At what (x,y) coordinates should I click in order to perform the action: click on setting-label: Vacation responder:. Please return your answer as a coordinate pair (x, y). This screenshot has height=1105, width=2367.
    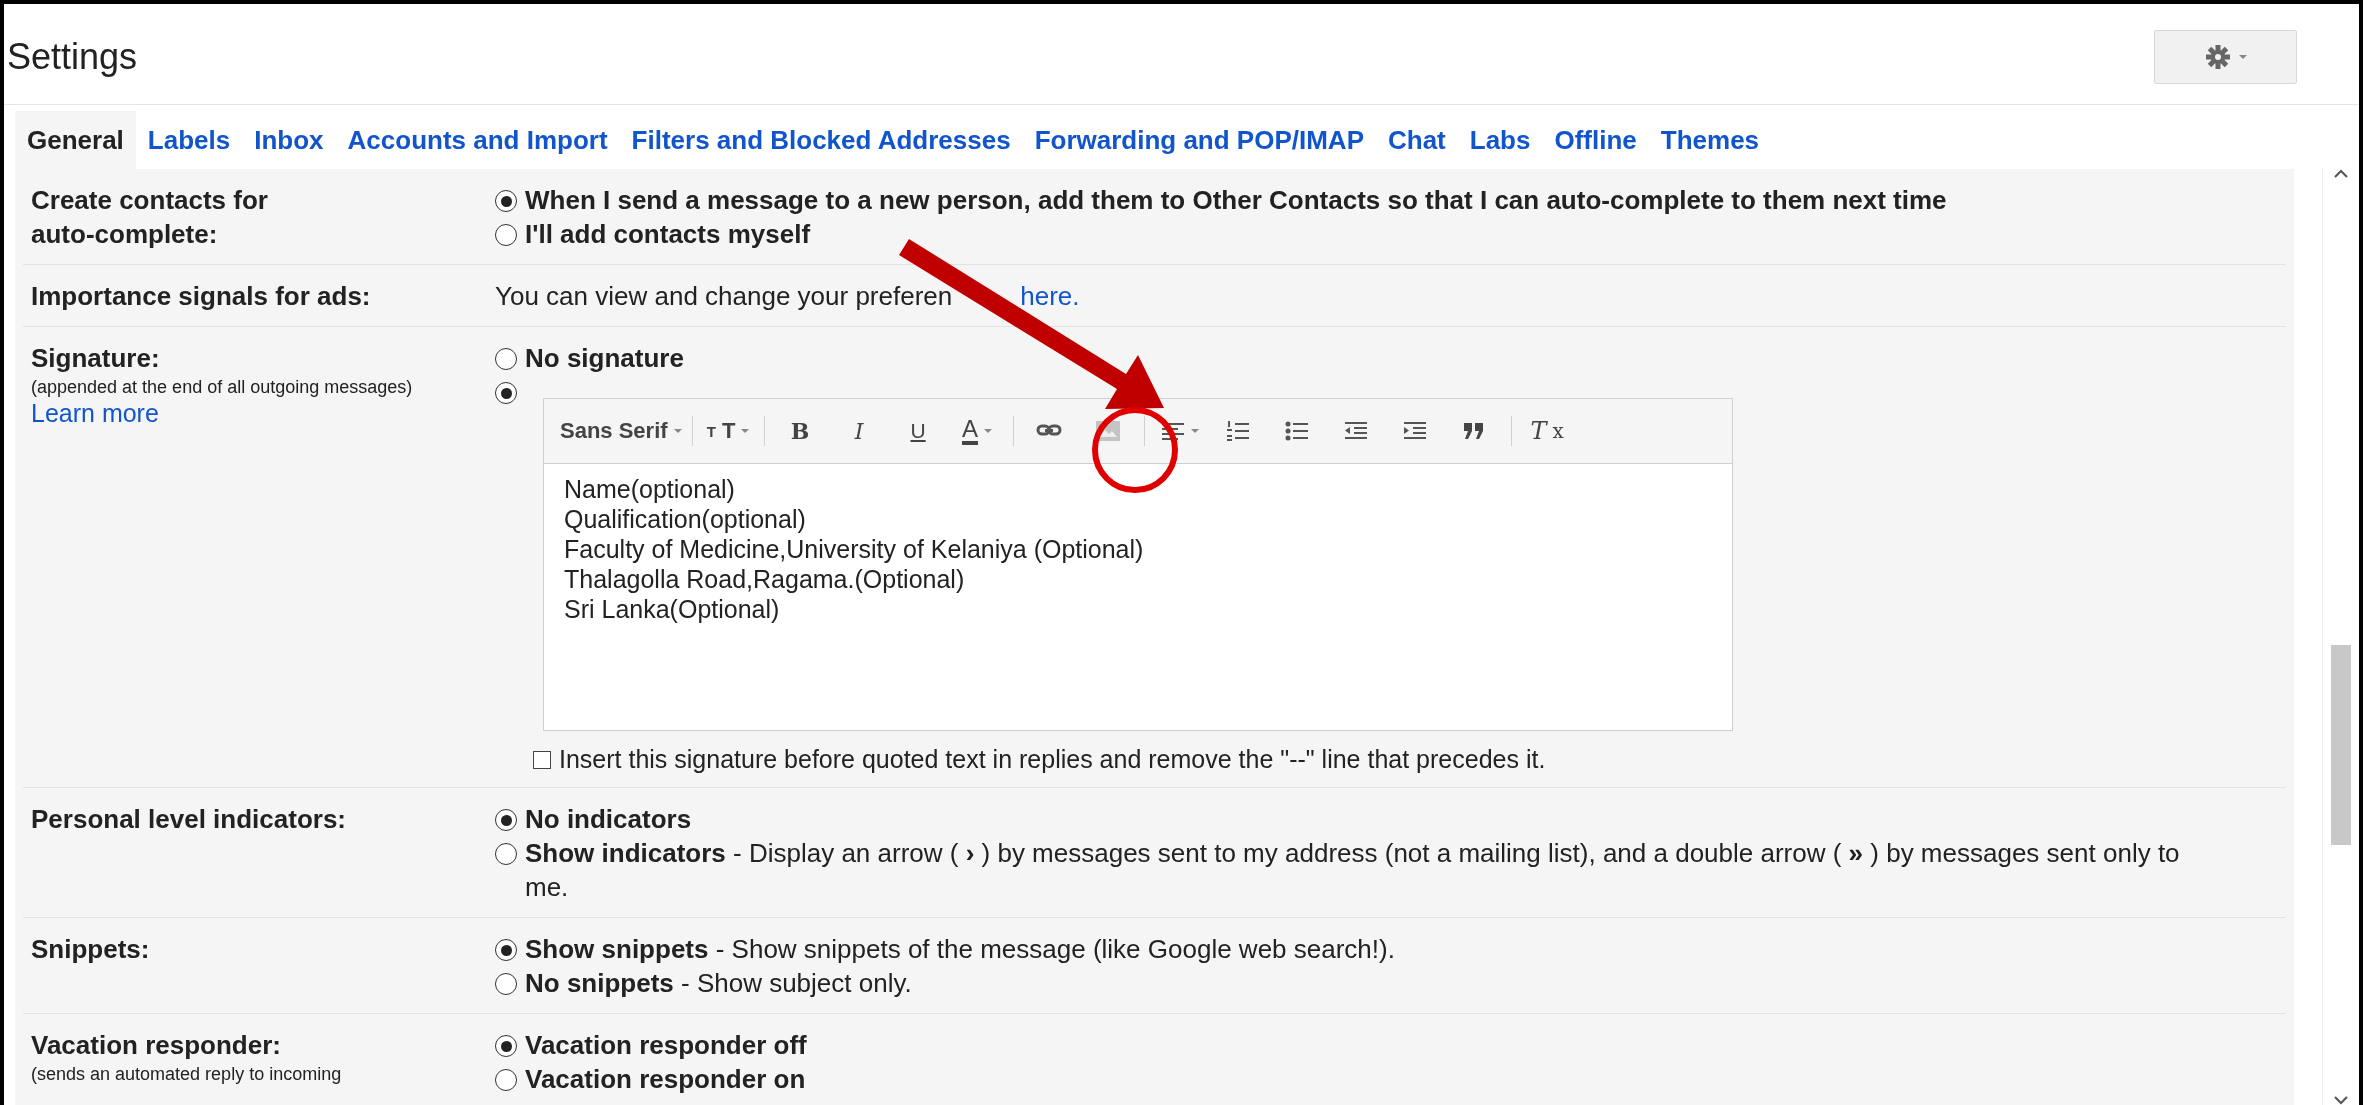
    Looking at the image, I should click on (156, 1045).